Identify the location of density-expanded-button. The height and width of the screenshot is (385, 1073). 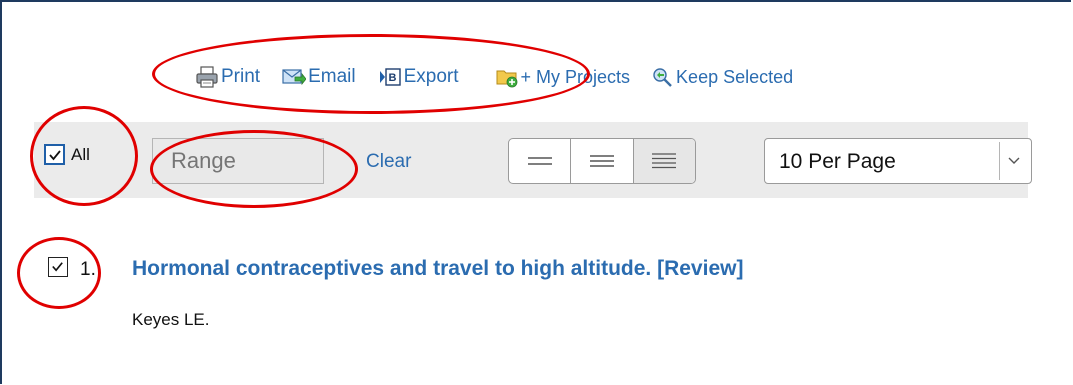
(664, 161).